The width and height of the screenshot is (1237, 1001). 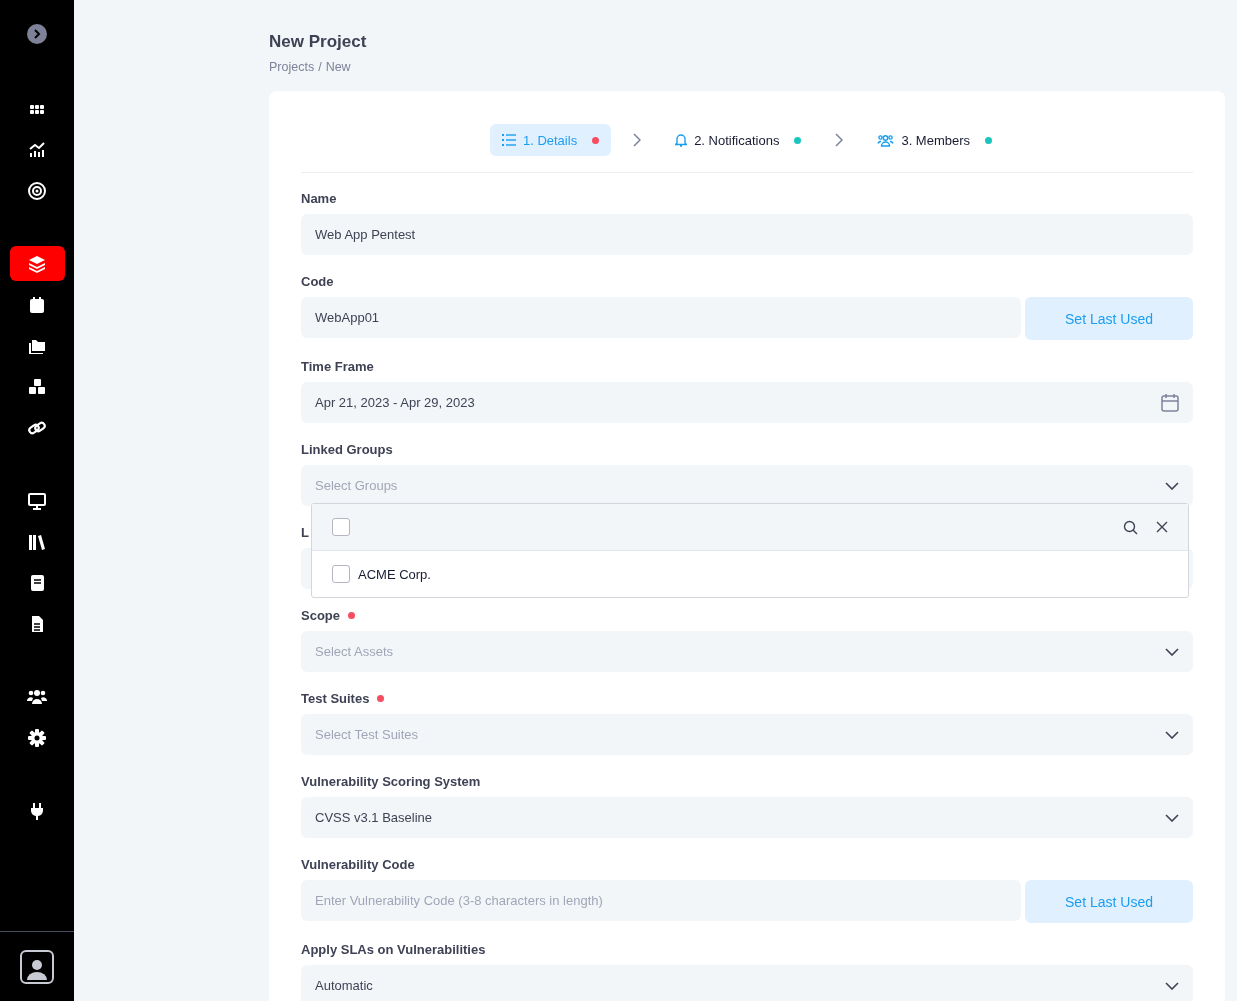 What do you see at coordinates (37, 386) in the screenshot?
I see `cubes-icon` at bounding box center [37, 386].